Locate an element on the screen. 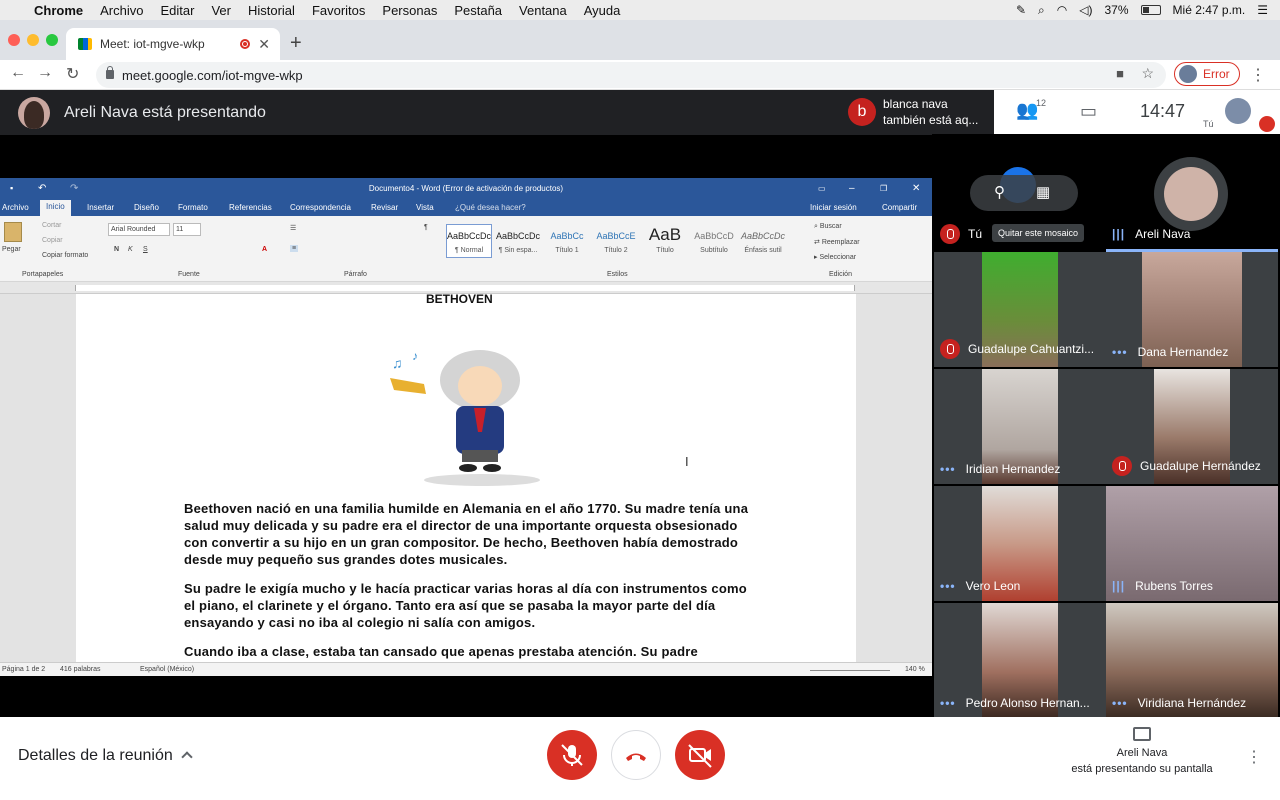 The width and height of the screenshot is (1280, 800). tab-diseno: Diseño is located at coordinates (146, 207).